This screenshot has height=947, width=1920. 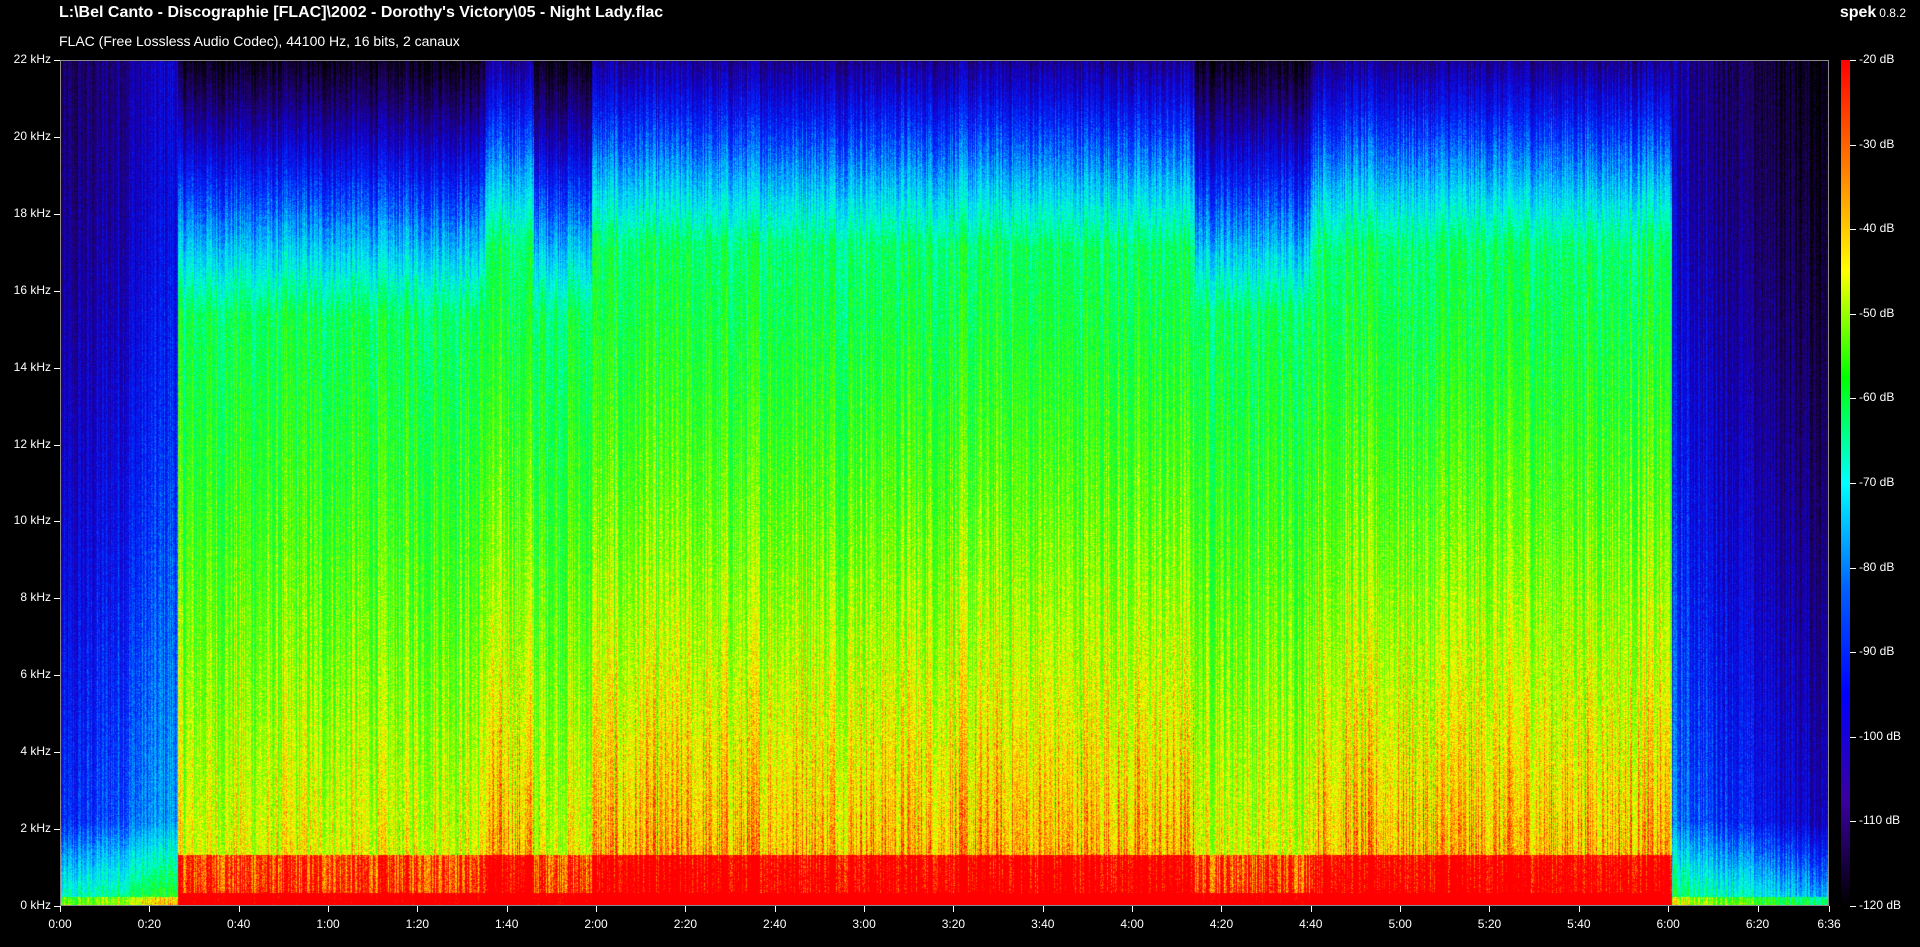 What do you see at coordinates (1892, 13) in the screenshot?
I see `app-version: 0.8.2` at bounding box center [1892, 13].